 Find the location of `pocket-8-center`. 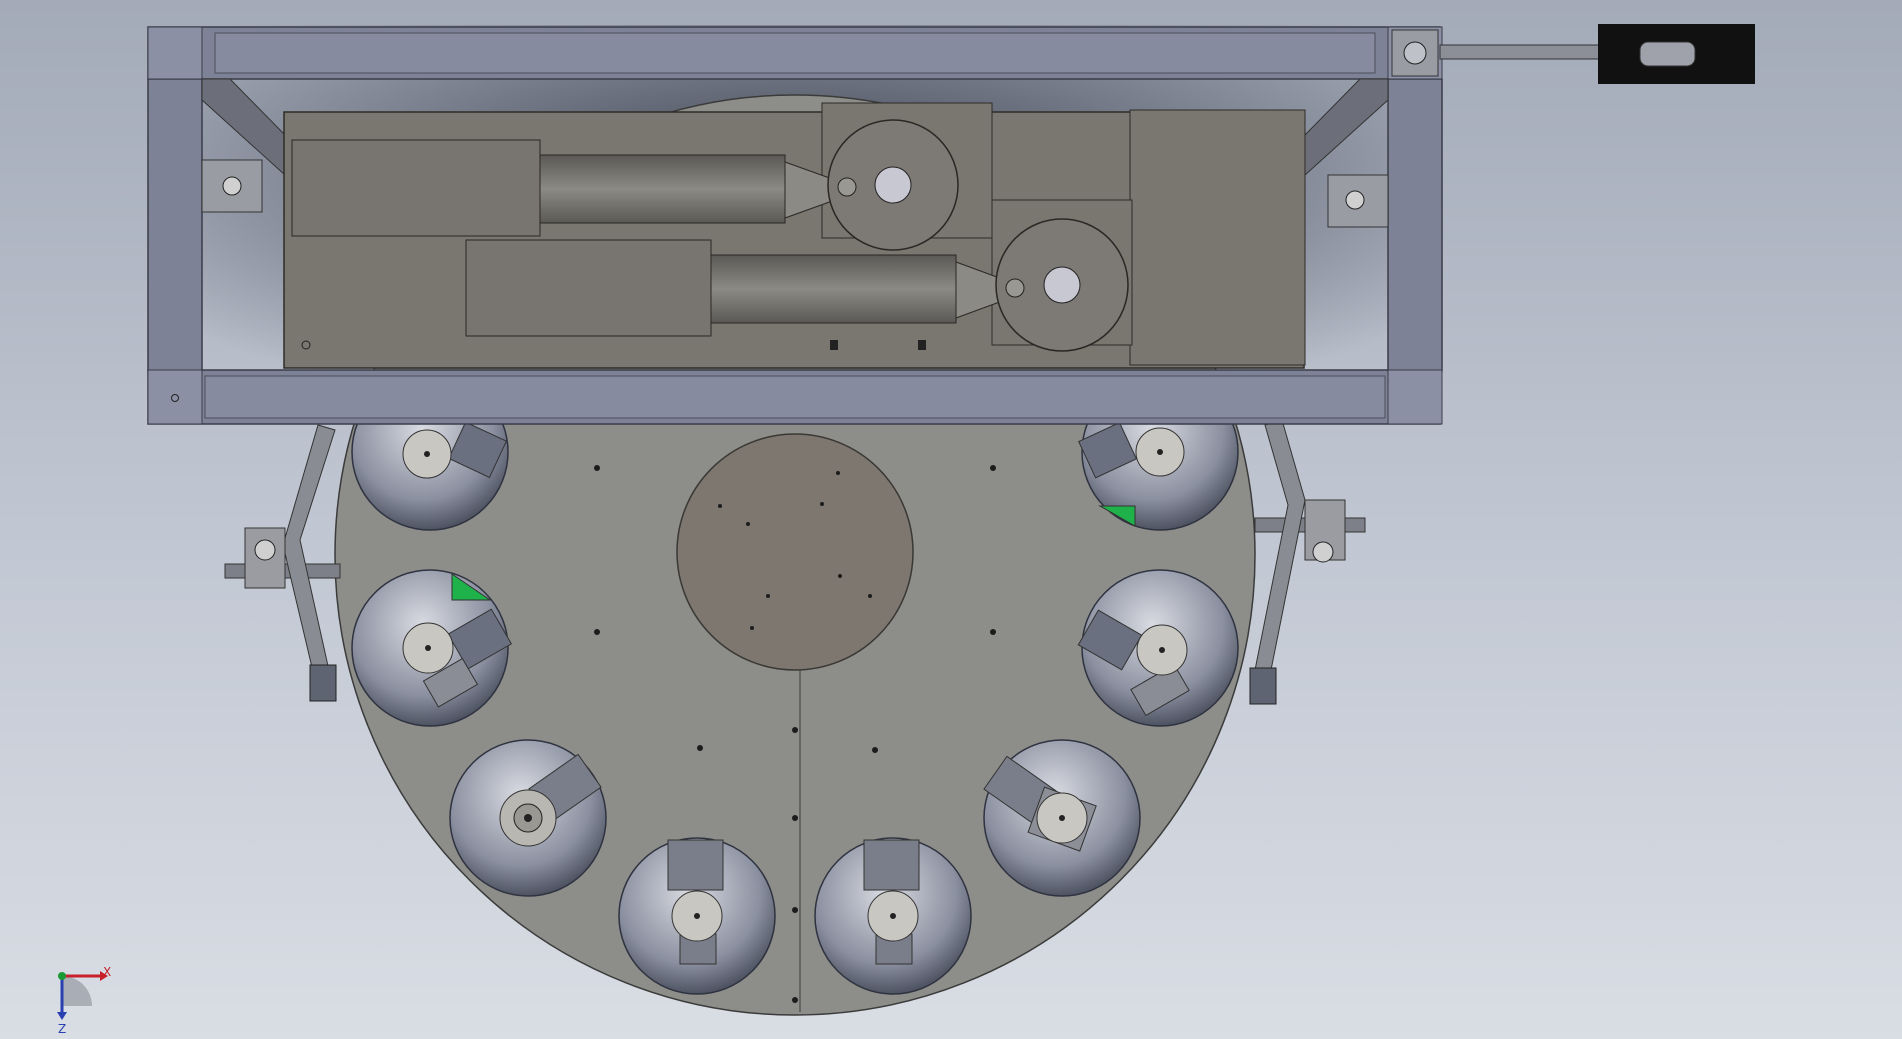

pocket-8-center is located at coordinates (1160, 452).